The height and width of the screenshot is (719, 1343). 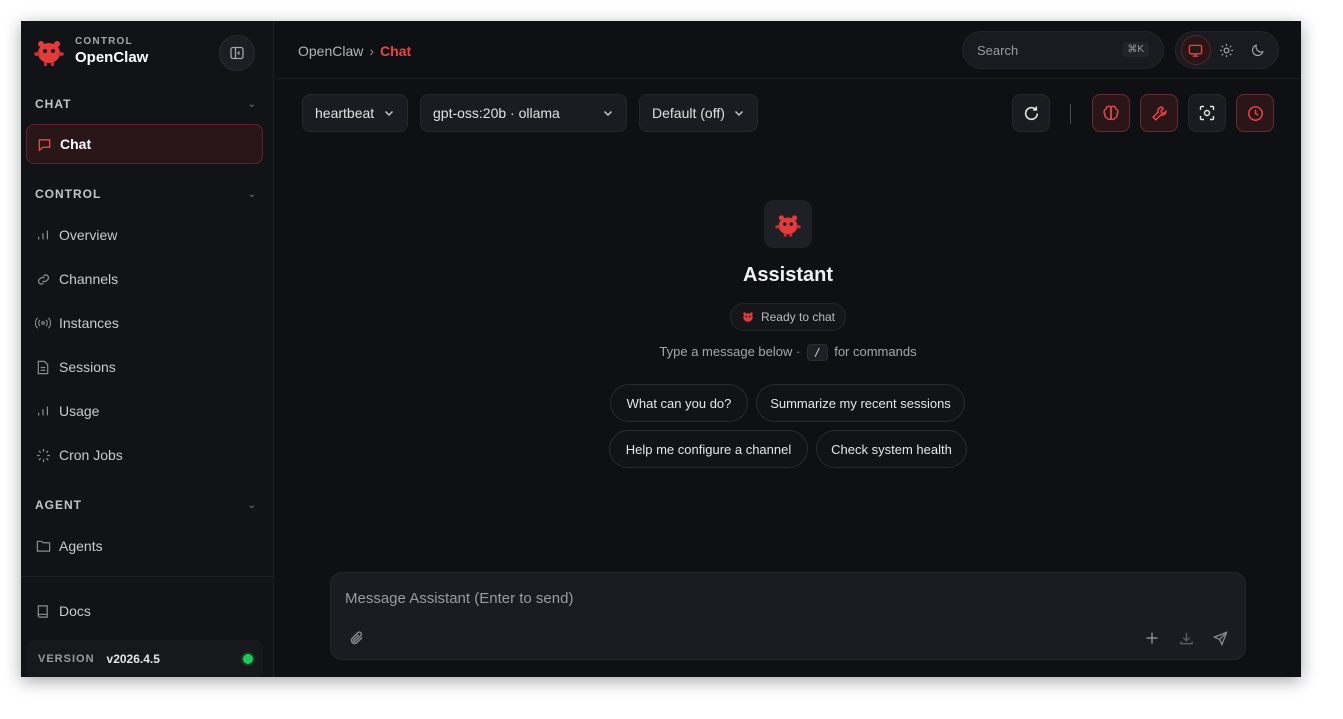 I want to click on search-shortcut: ⌘K, so click(x=1135, y=49).